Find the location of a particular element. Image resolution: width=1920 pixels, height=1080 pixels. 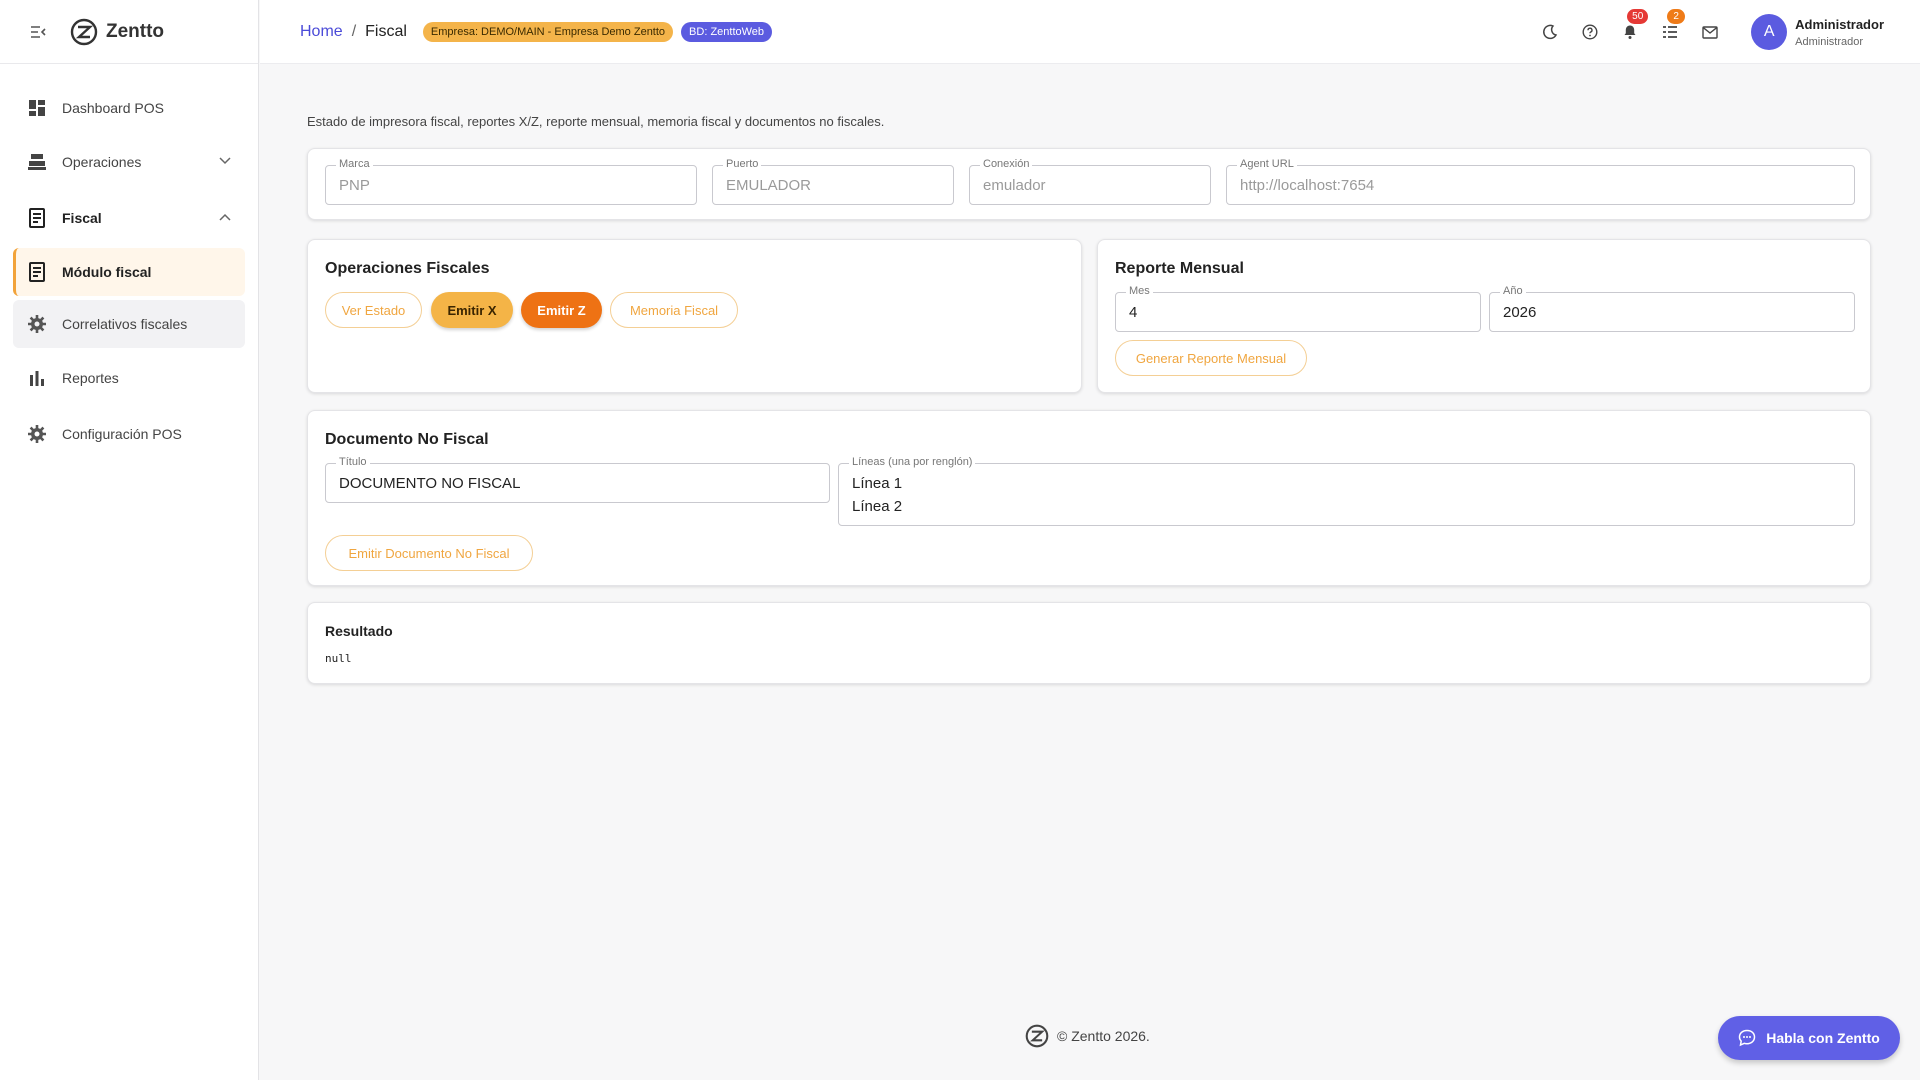

sidebar-item-correlativos-fiscales: Correlativos fiscales is located at coordinates (129, 324).